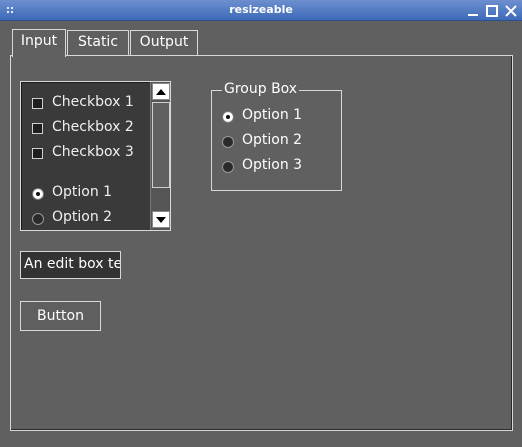 Image resolution: width=522 pixels, height=447 pixels. What do you see at coordinates (473, 10) in the screenshot?
I see `minimize-icon` at bounding box center [473, 10].